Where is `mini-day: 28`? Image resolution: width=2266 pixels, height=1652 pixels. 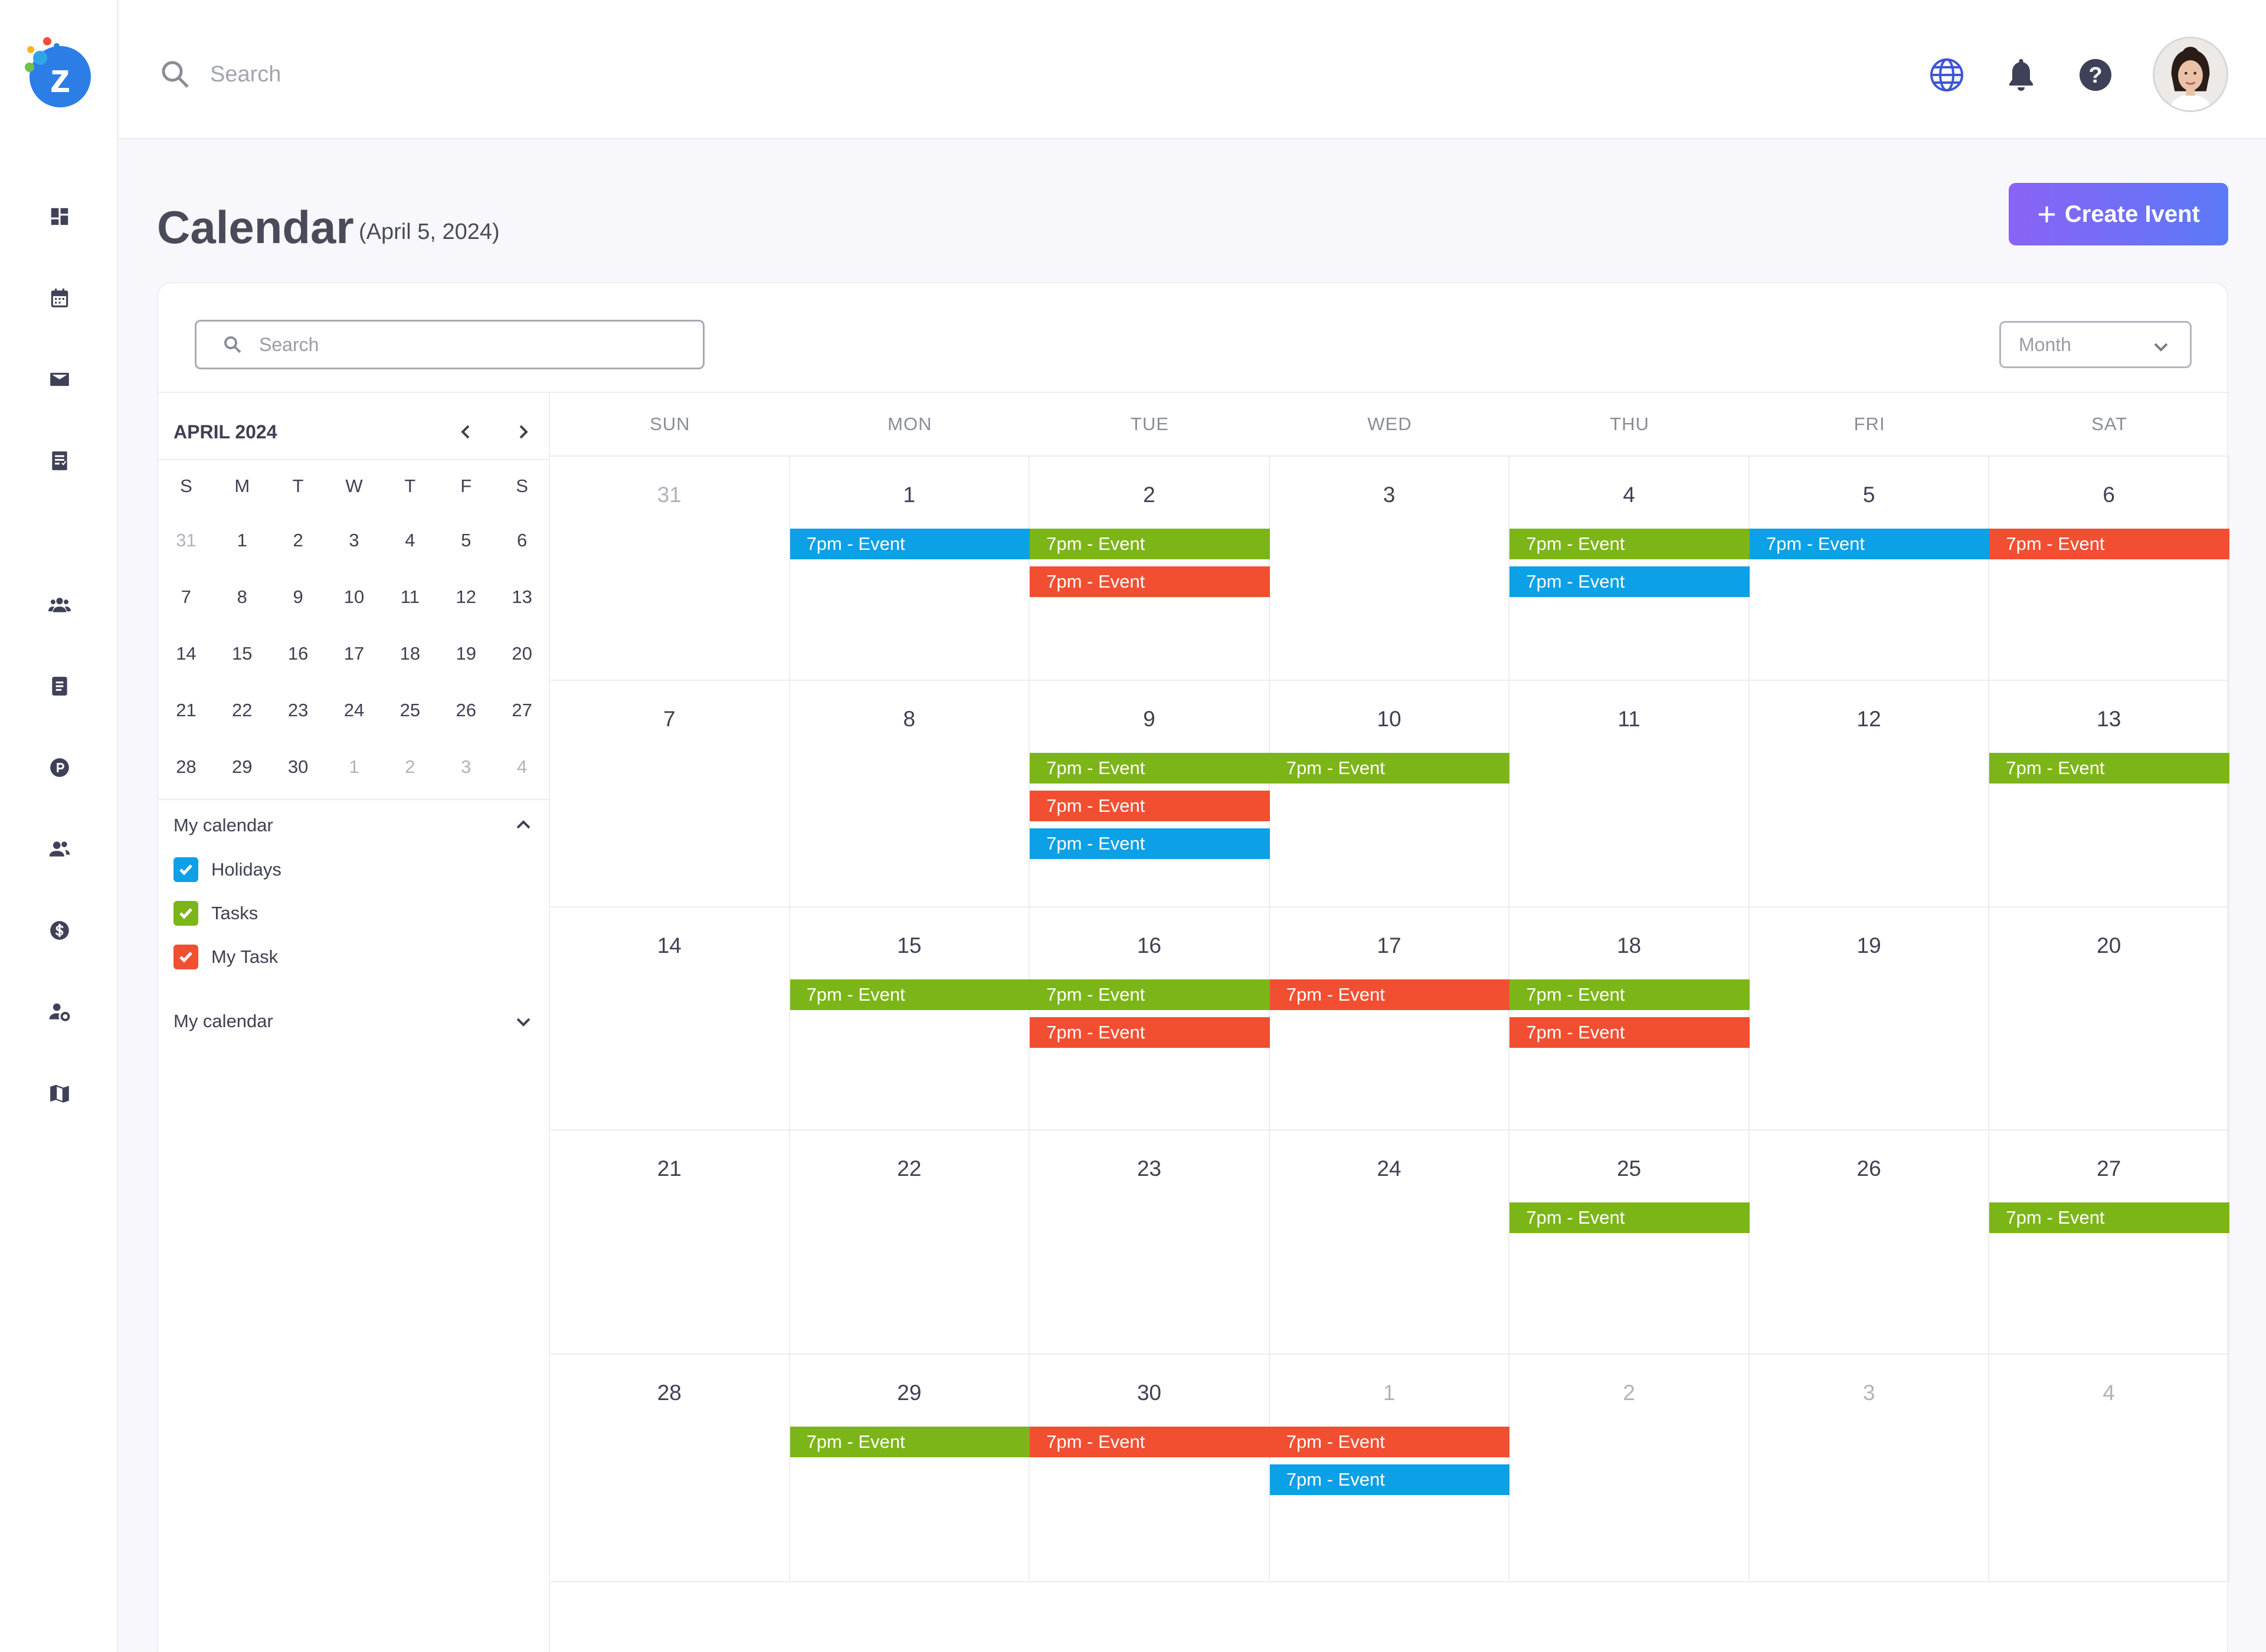
mini-day: 28 is located at coordinates (186, 767).